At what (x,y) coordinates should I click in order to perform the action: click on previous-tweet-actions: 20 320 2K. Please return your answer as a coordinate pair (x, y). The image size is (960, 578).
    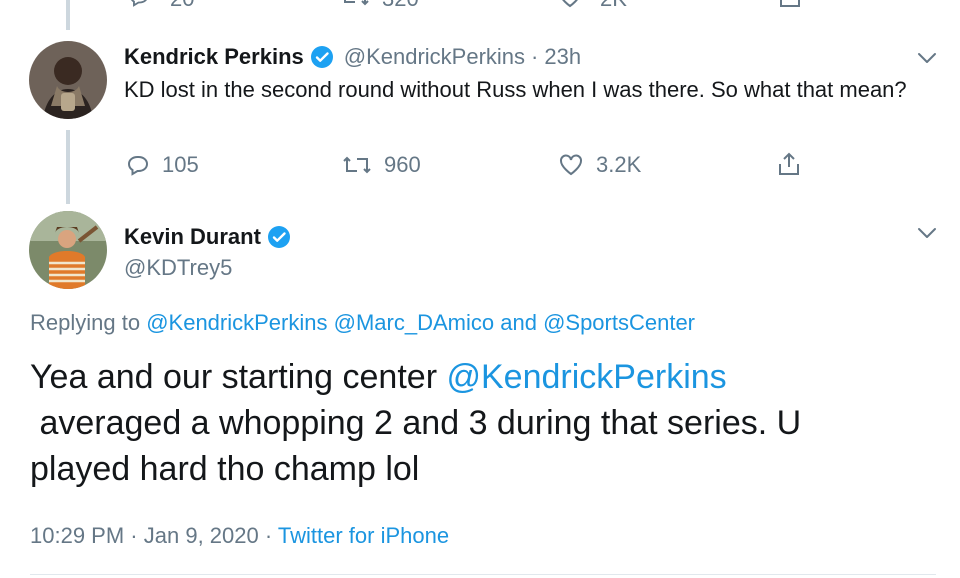
    Looking at the image, I should click on (470, 5).